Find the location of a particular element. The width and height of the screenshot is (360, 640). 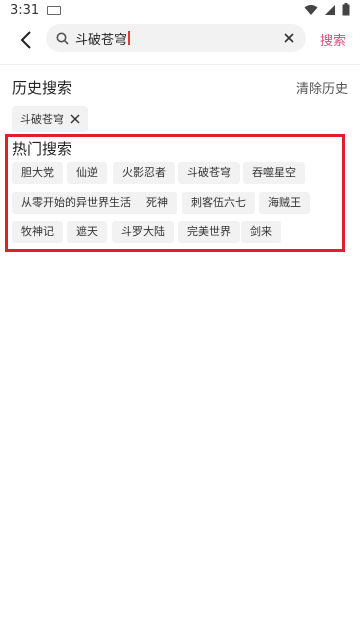

hot-tag: 胆大党 is located at coordinates (37, 173).